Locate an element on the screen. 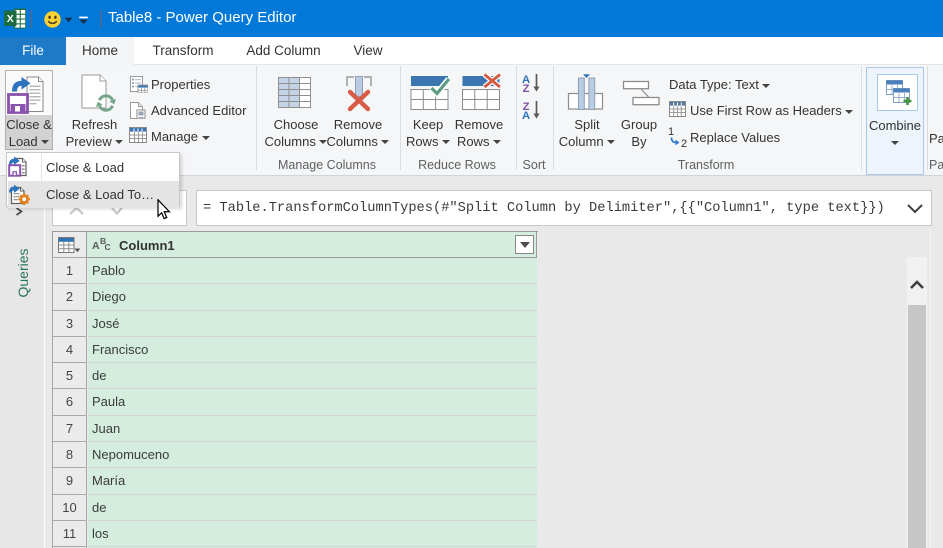 The width and height of the screenshot is (943, 548). svg-text: 1 is located at coordinates (671, 132).